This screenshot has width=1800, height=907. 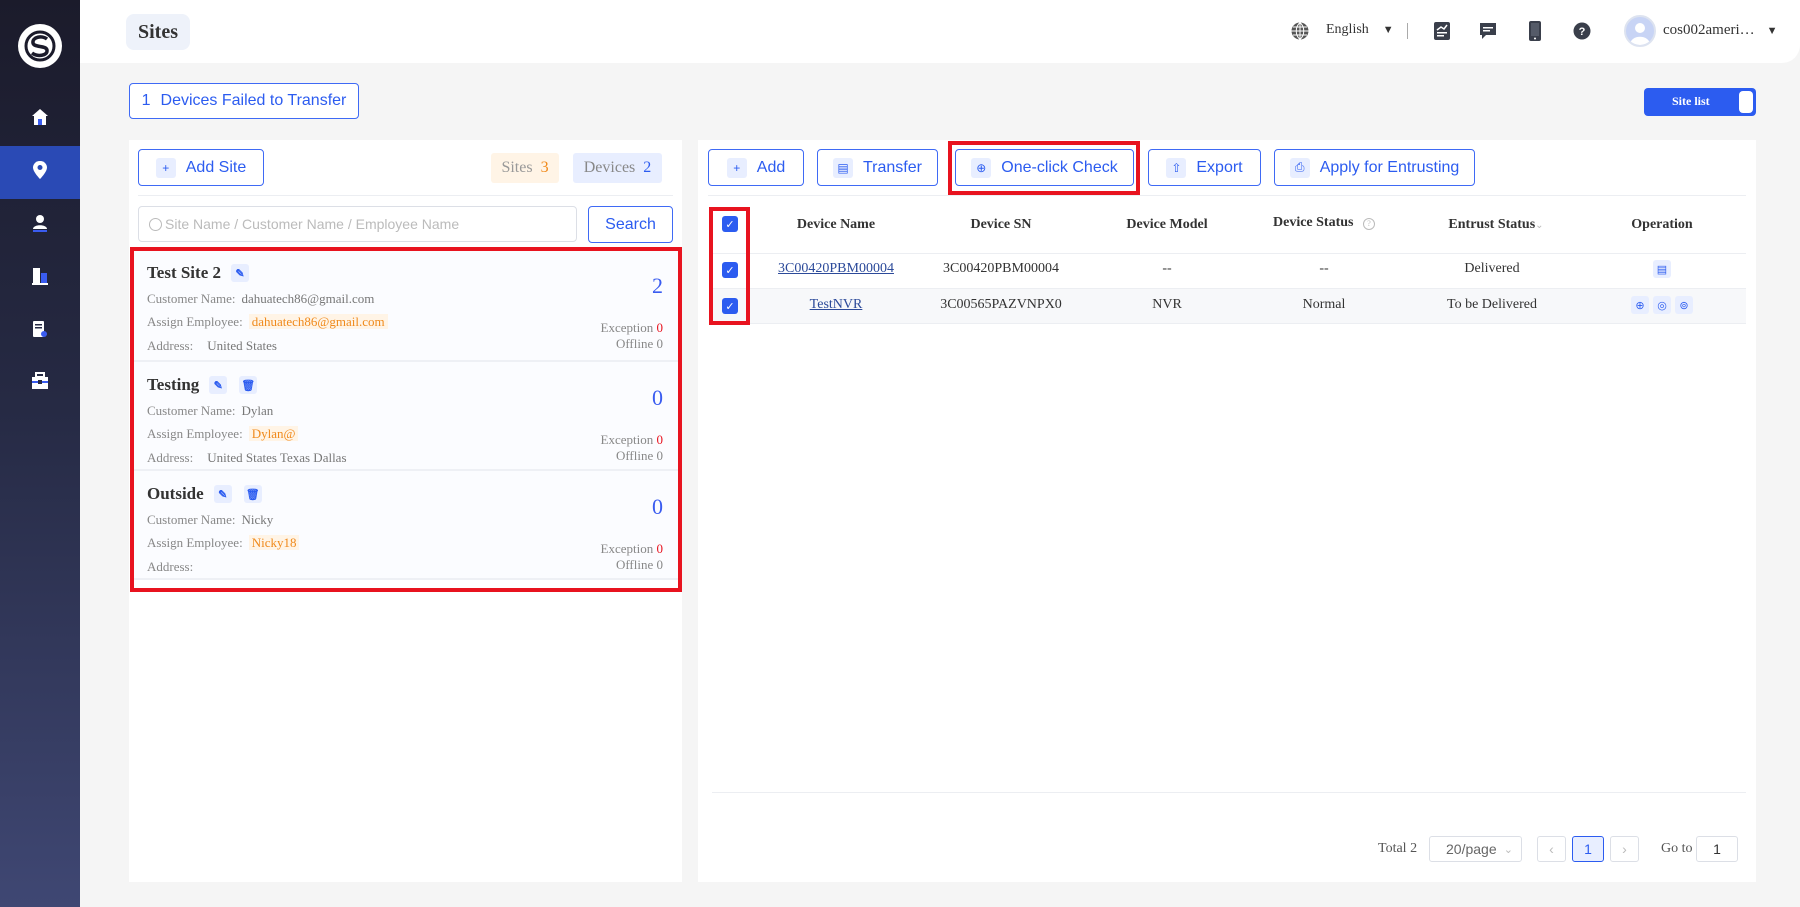 I want to click on prev-page-button: ‹, so click(x=1551, y=849).